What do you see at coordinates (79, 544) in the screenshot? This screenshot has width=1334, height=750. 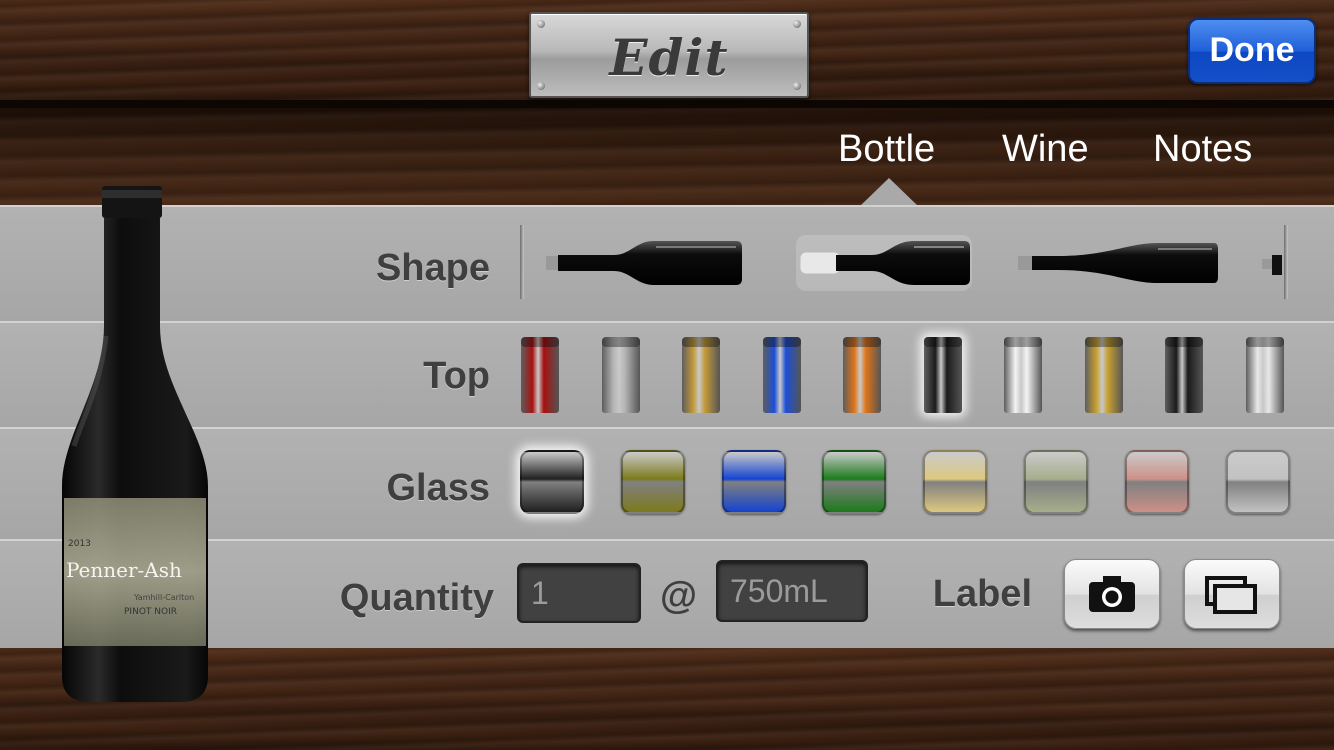 I see `label-vintage: 2013` at bounding box center [79, 544].